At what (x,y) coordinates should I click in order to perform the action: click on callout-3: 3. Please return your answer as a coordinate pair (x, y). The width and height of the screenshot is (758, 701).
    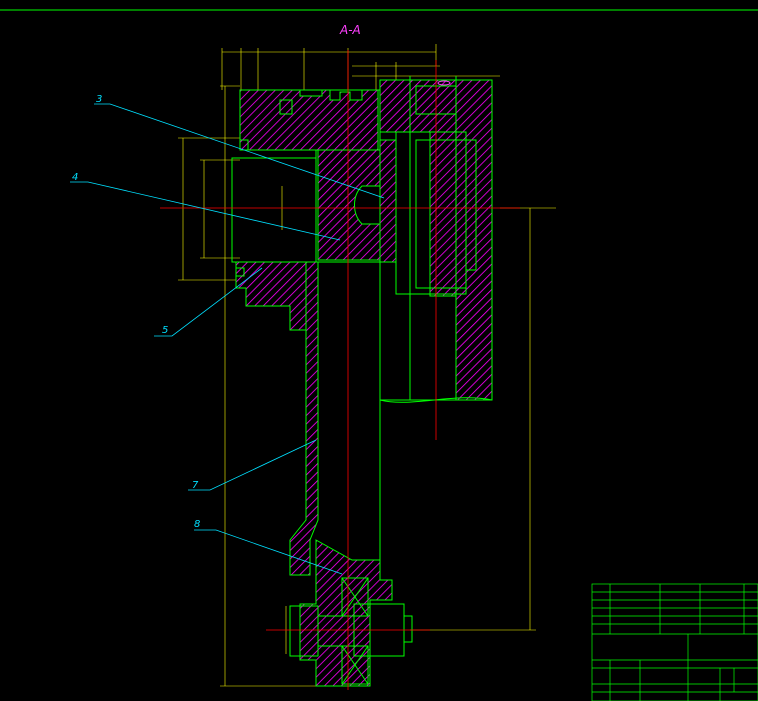
    Looking at the image, I should click on (99, 99).